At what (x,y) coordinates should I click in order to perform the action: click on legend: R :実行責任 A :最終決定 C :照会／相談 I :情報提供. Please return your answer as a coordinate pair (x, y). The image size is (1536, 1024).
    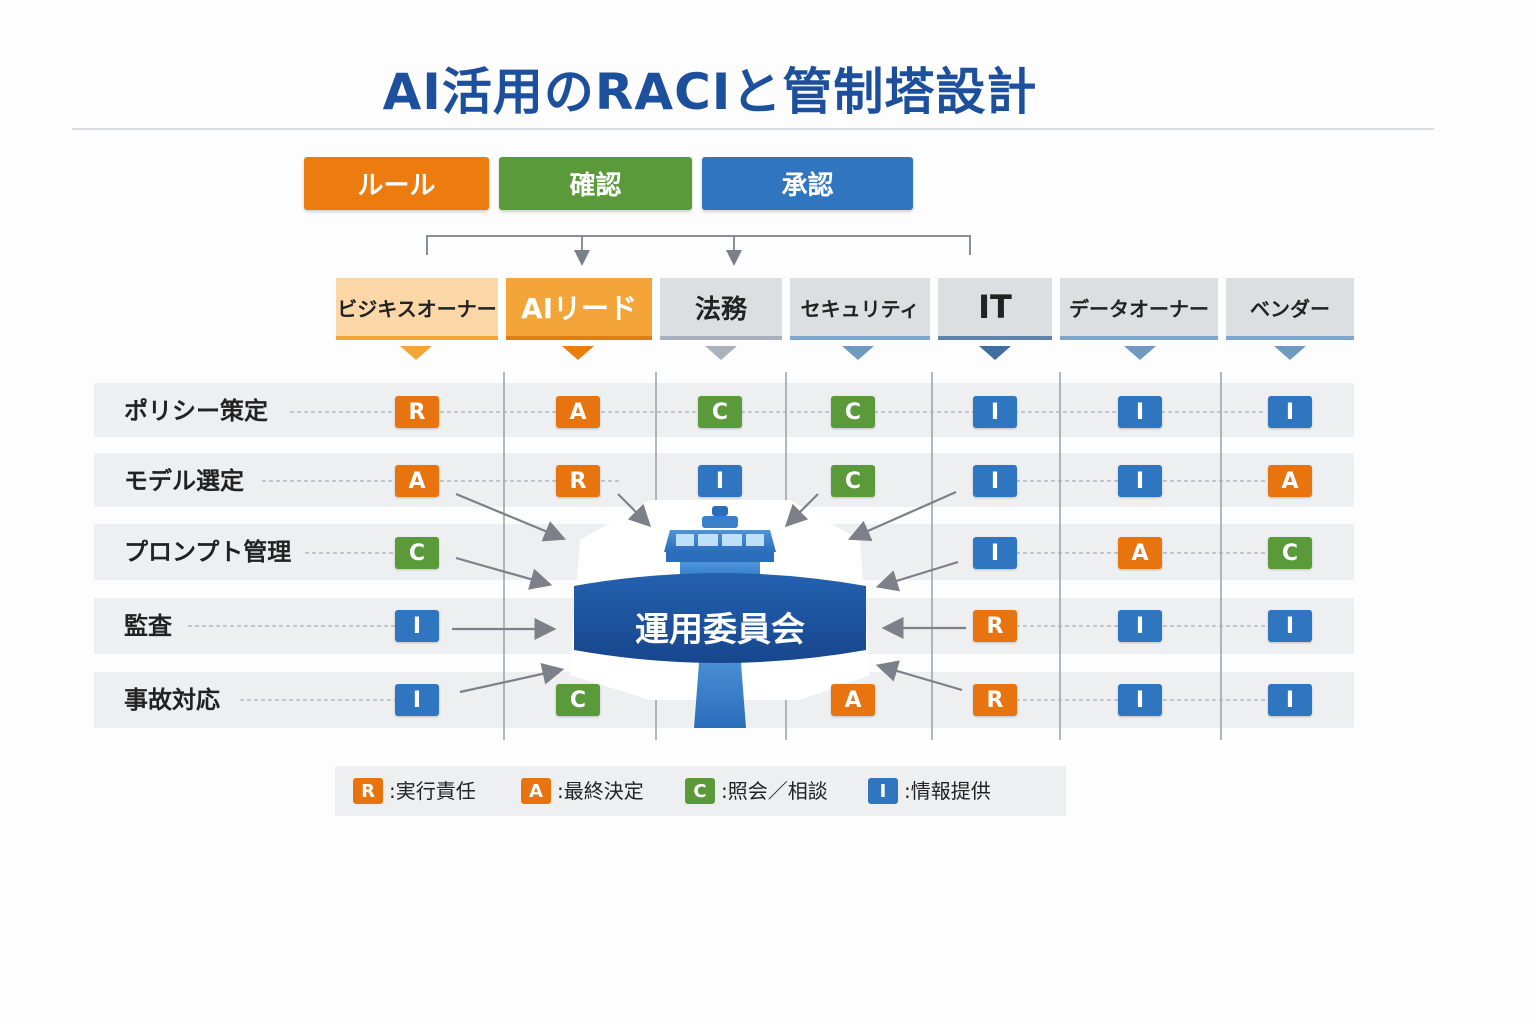
    Looking at the image, I should click on (700, 791).